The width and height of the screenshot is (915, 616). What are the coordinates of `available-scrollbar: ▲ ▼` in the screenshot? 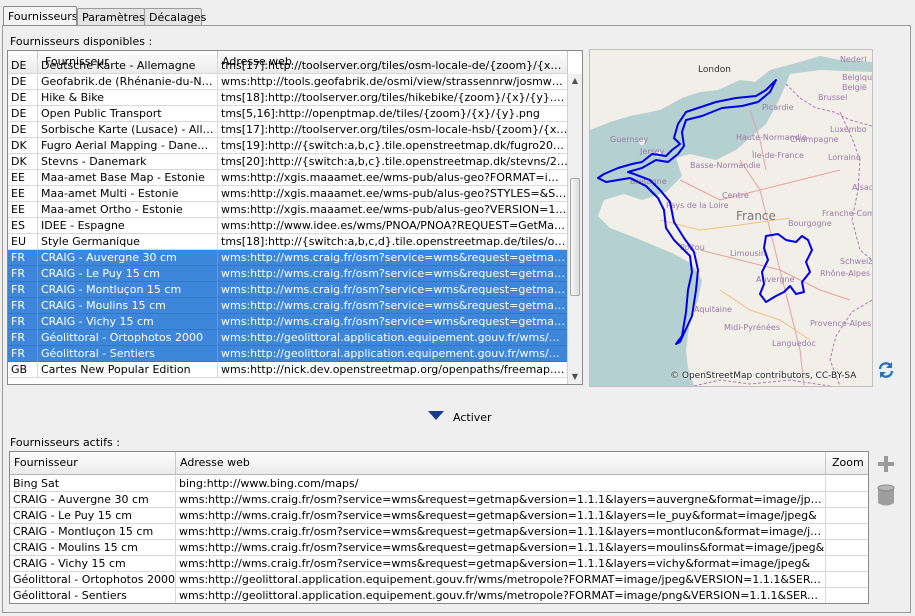 It's located at (574, 229).